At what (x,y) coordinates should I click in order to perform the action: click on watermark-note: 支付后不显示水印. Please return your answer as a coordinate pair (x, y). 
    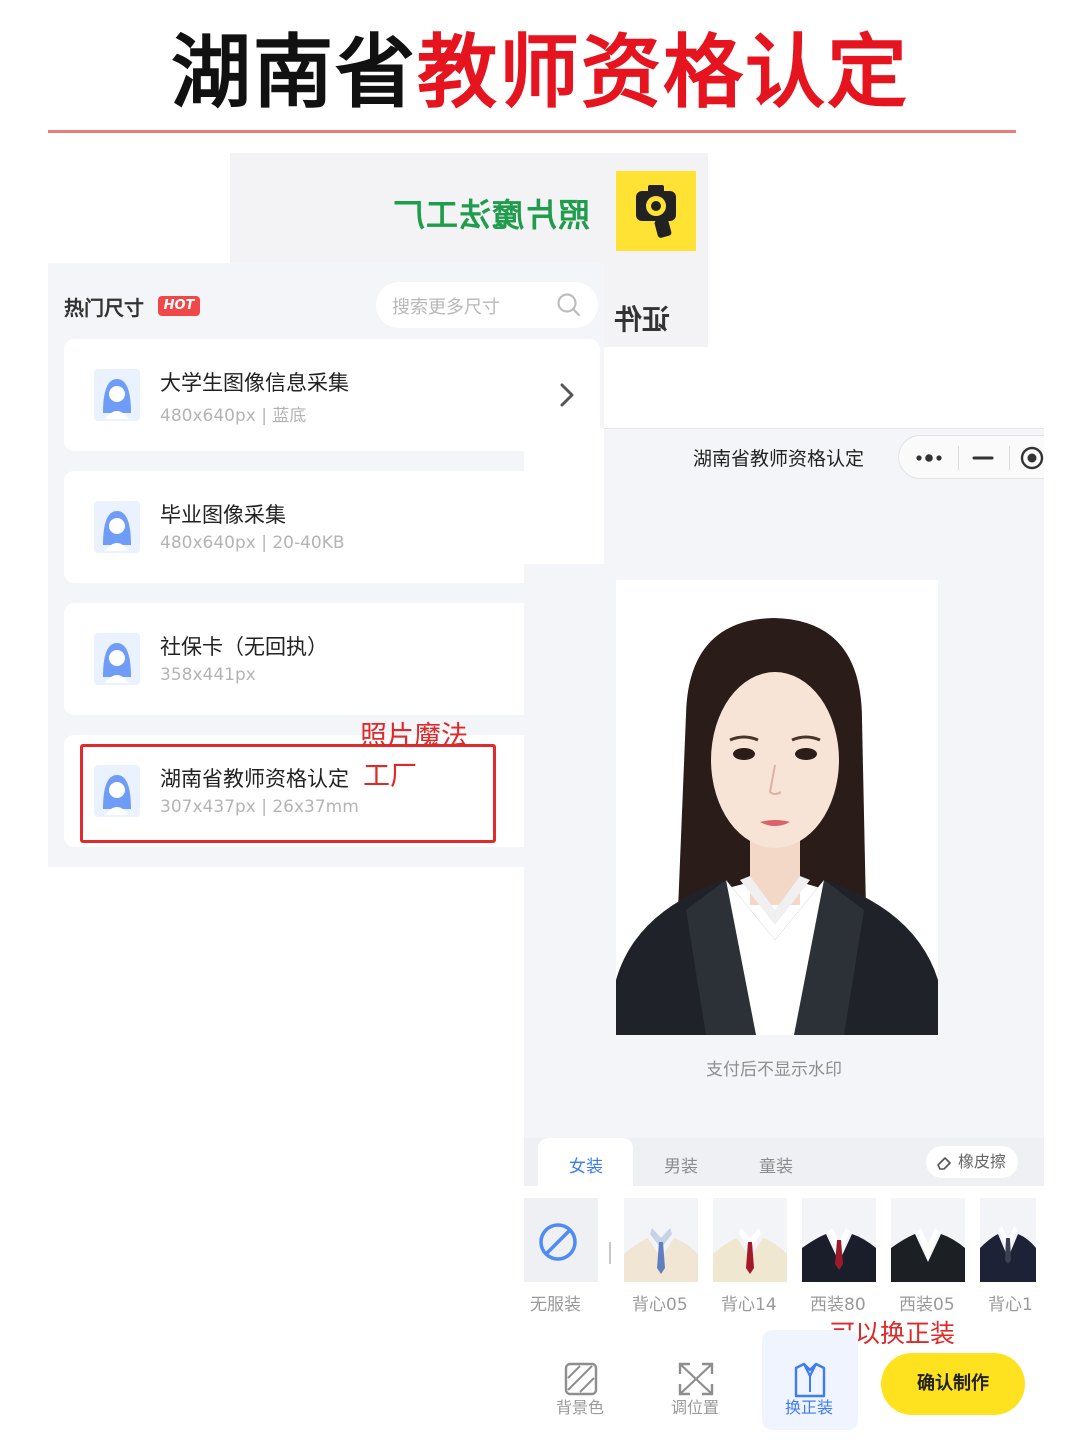
    Looking at the image, I should click on (774, 1070).